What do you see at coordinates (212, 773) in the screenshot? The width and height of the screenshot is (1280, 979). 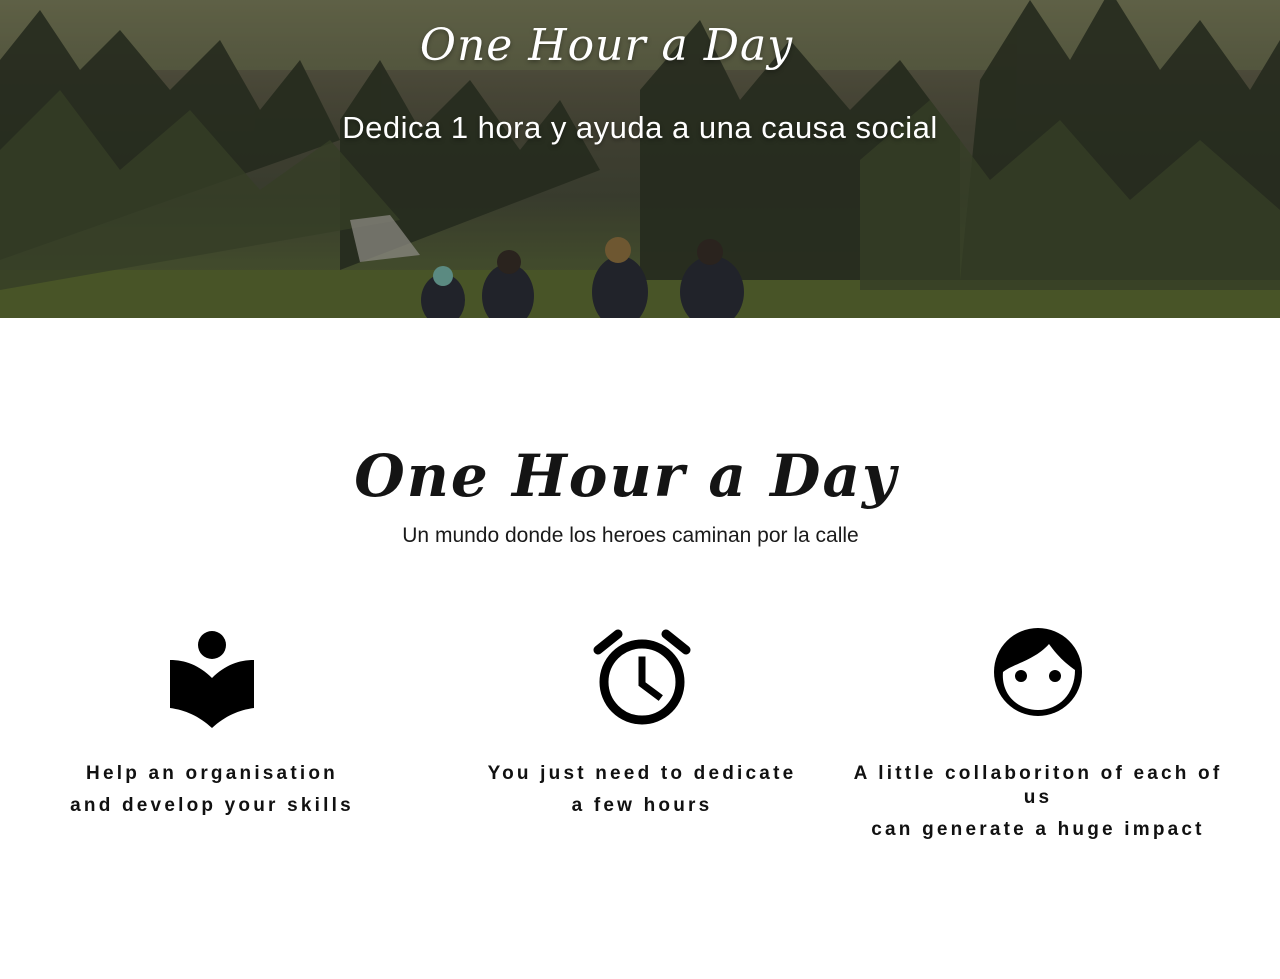 I see `feature-line: Help an organisation` at bounding box center [212, 773].